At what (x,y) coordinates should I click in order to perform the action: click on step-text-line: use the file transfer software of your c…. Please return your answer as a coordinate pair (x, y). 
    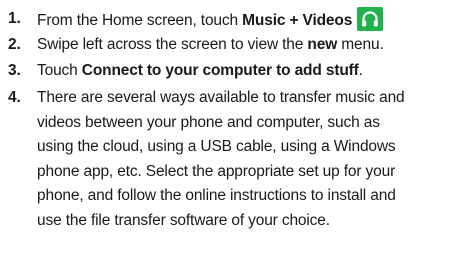
    Looking at the image, I should click on (183, 220).